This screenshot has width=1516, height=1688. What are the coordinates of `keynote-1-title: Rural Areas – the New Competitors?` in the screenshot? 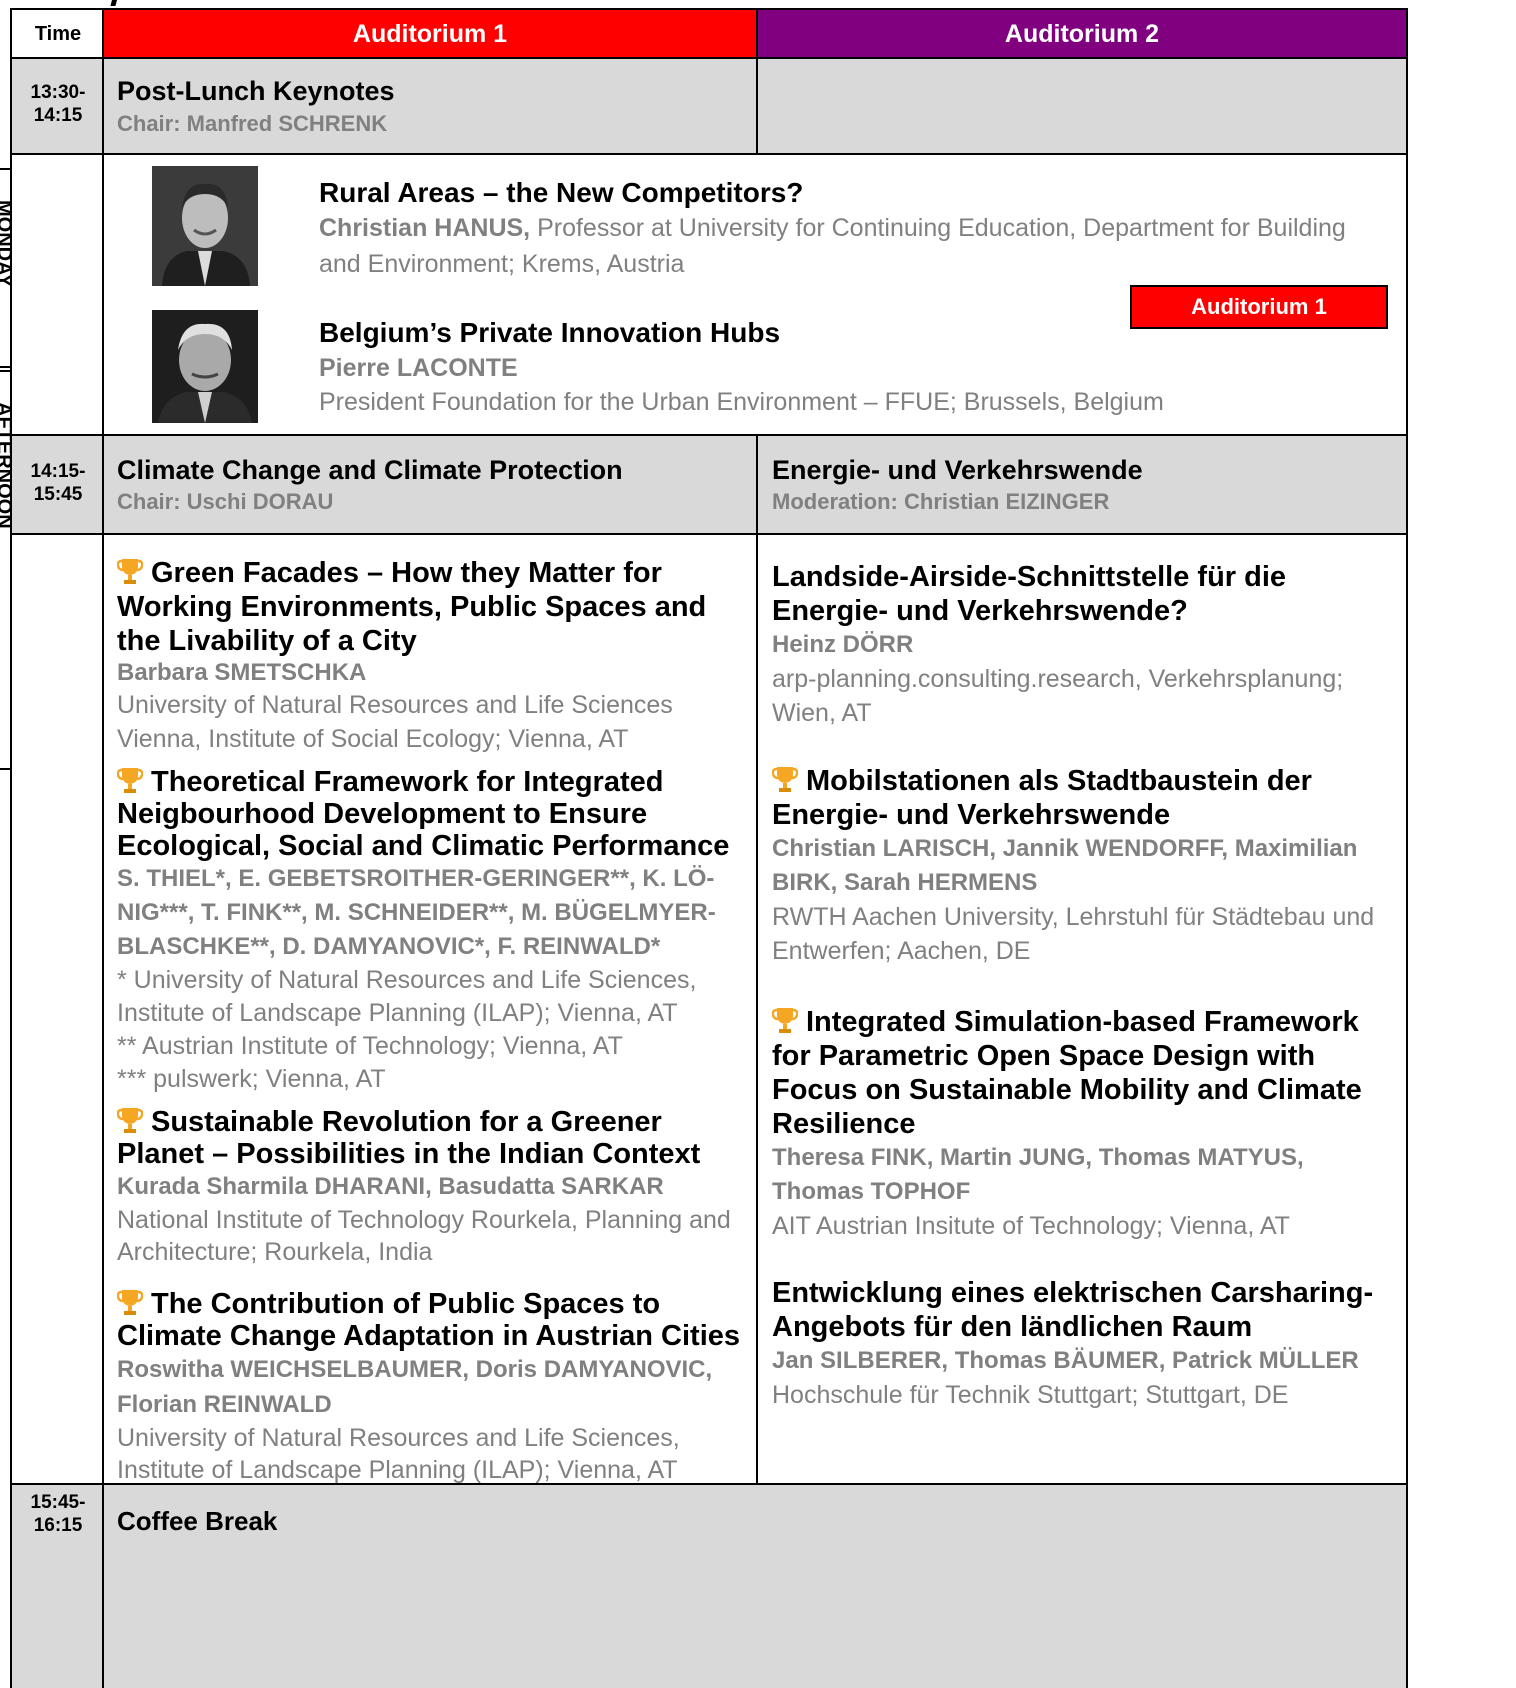 It's located at (561, 192).